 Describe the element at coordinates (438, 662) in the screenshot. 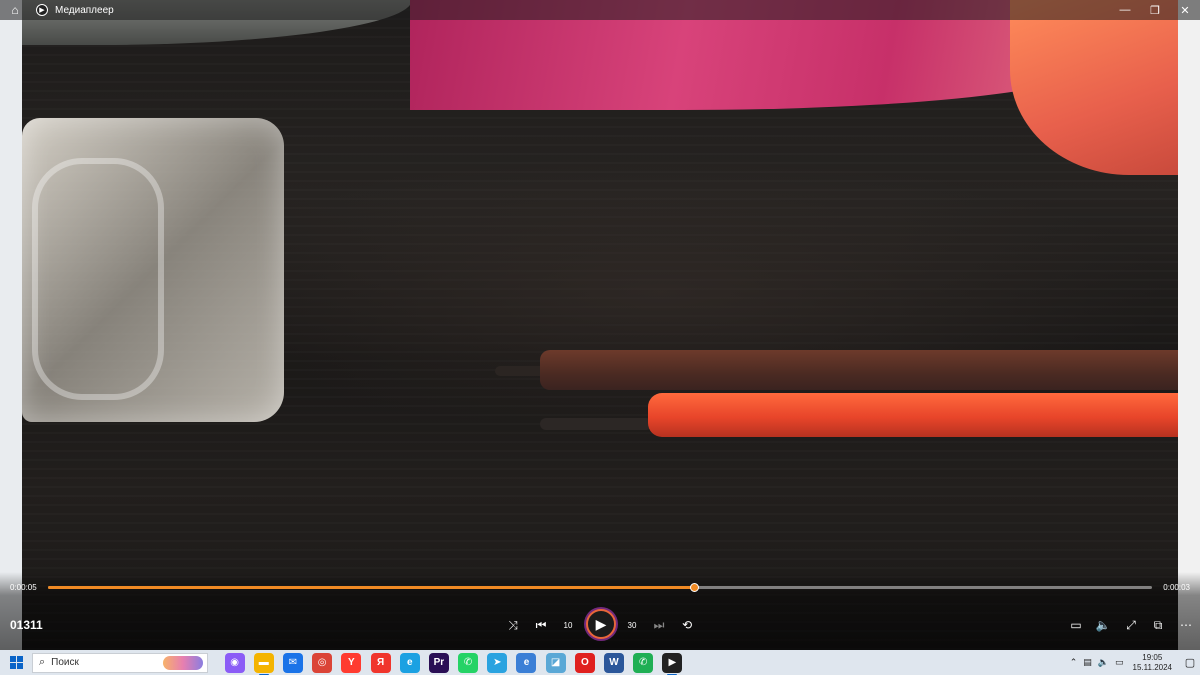

I see `premiere-pro-icon: Pr` at that location.